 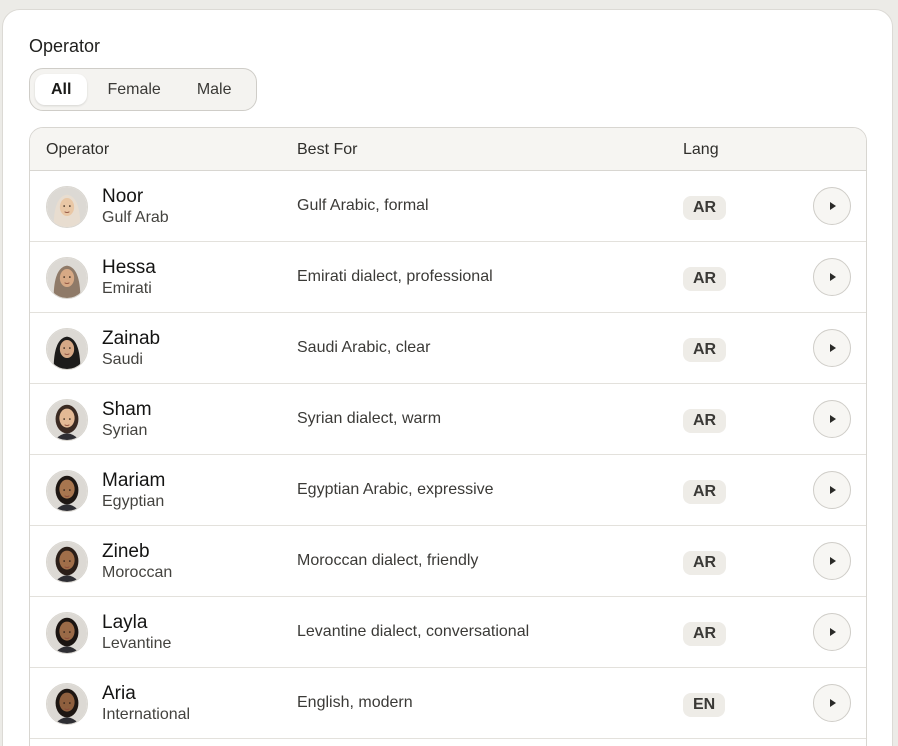 I want to click on operator-best-for: Moroccan dialect, friendly, so click(x=388, y=560).